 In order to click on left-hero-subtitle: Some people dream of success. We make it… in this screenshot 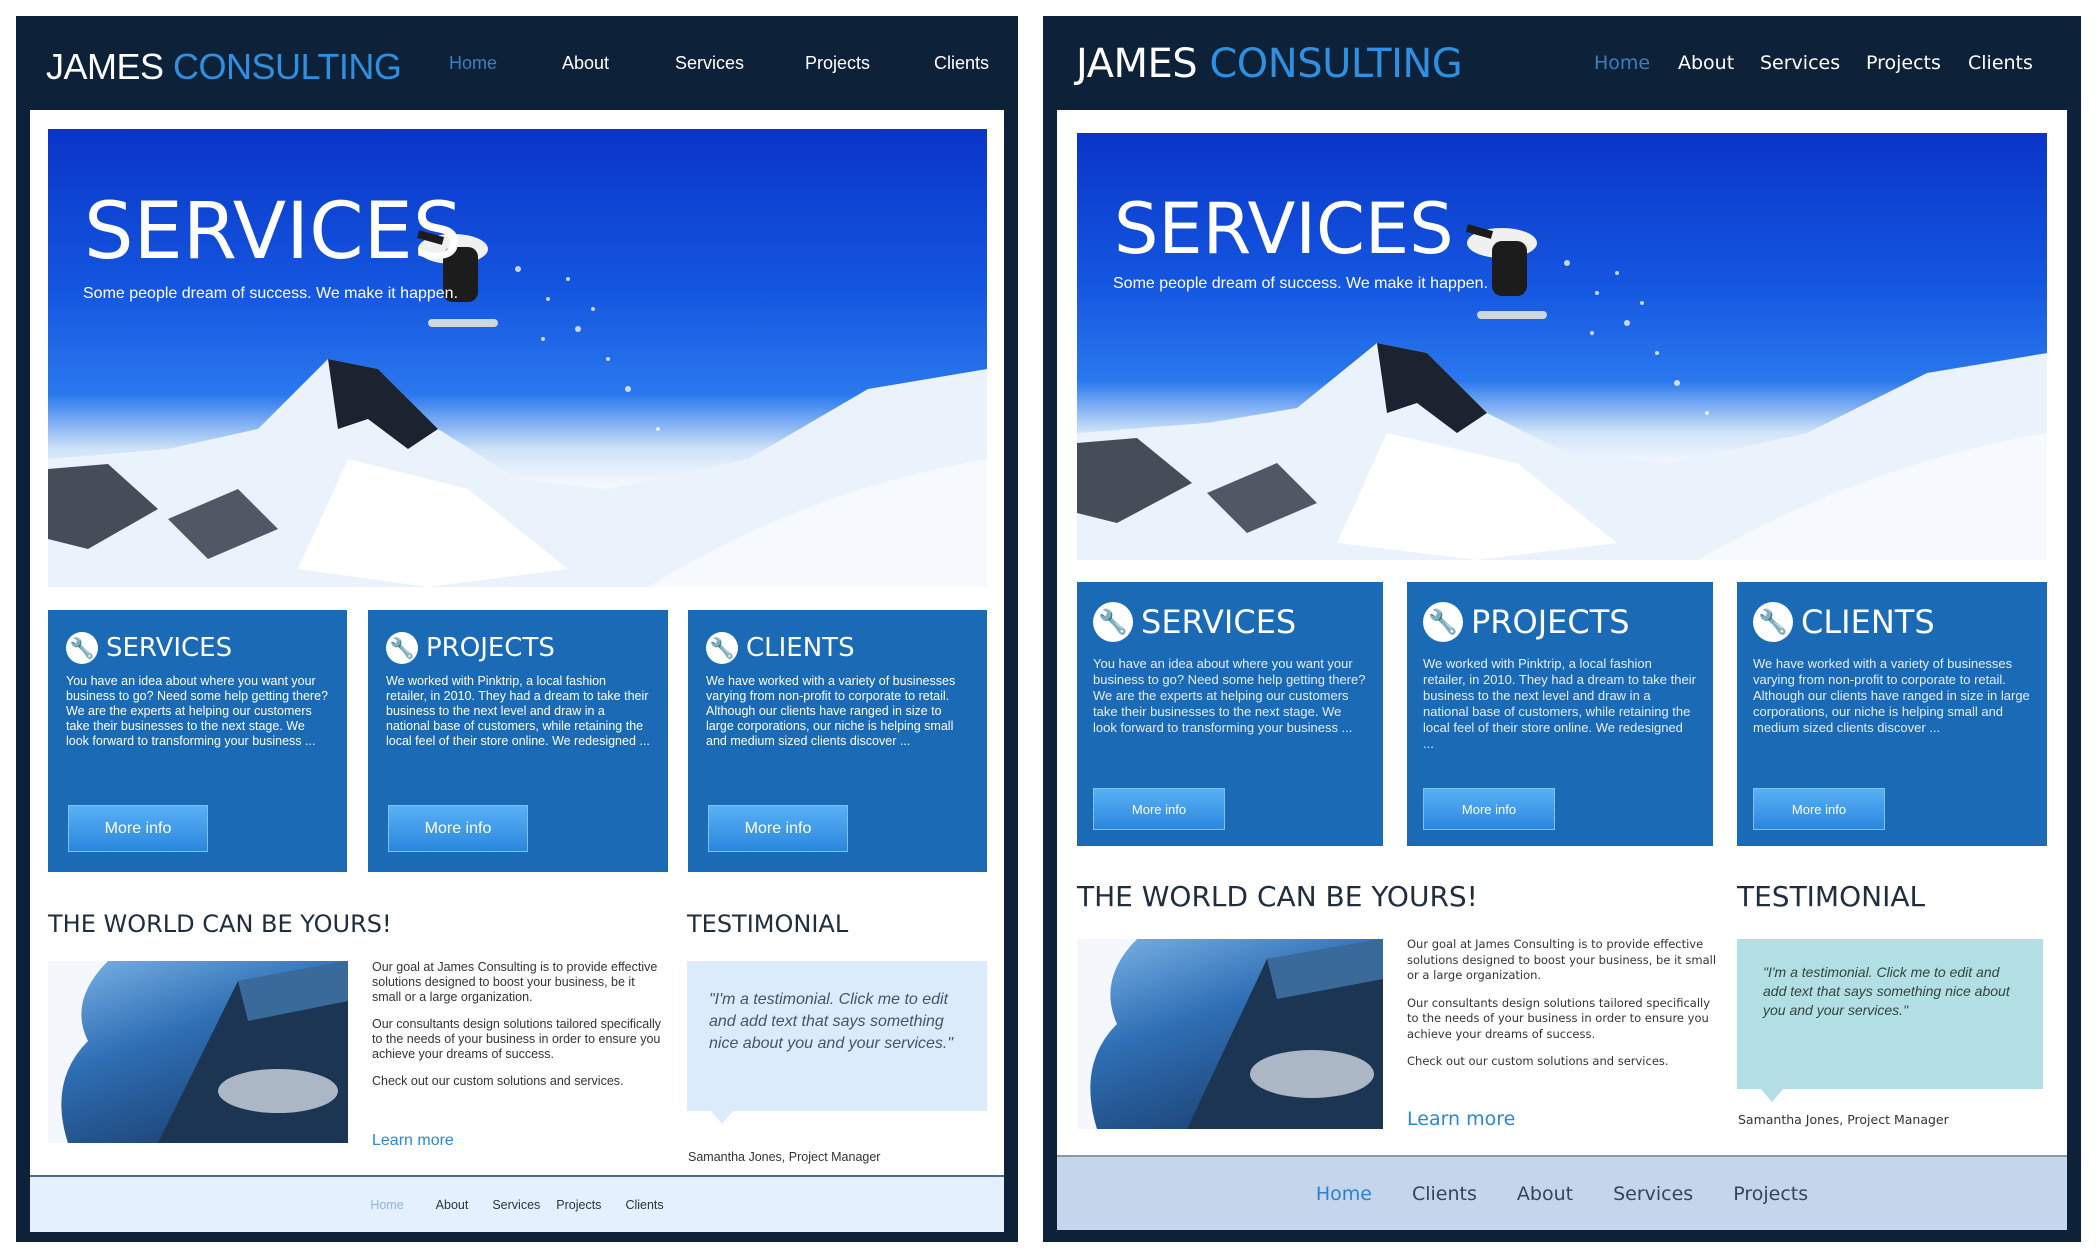, I will do `click(271, 293)`.